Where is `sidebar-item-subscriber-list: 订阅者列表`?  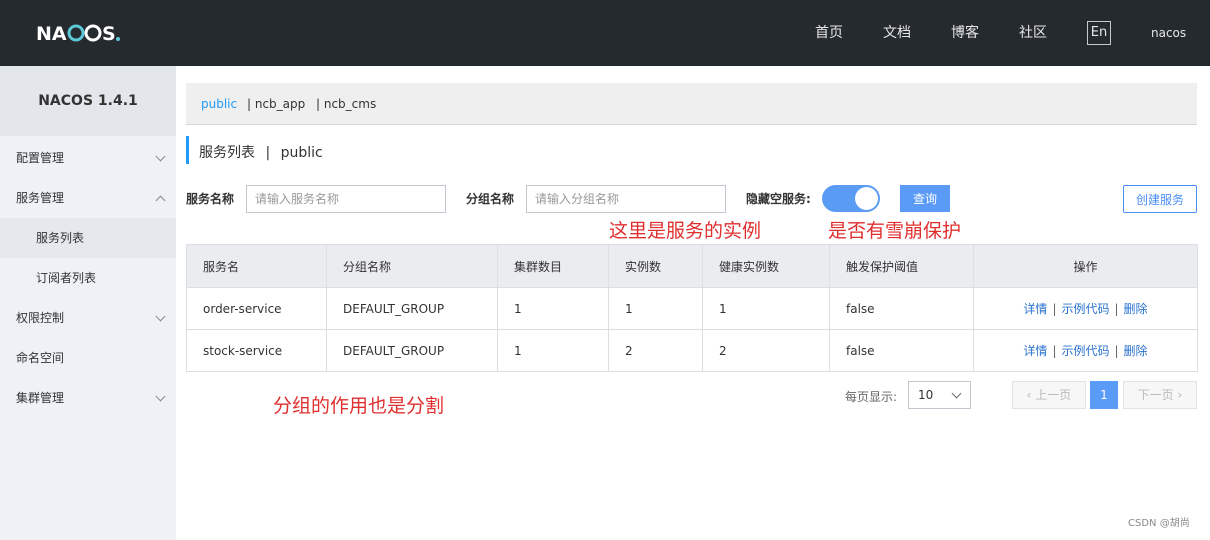 sidebar-item-subscriber-list: 订阅者列表 is located at coordinates (88, 278).